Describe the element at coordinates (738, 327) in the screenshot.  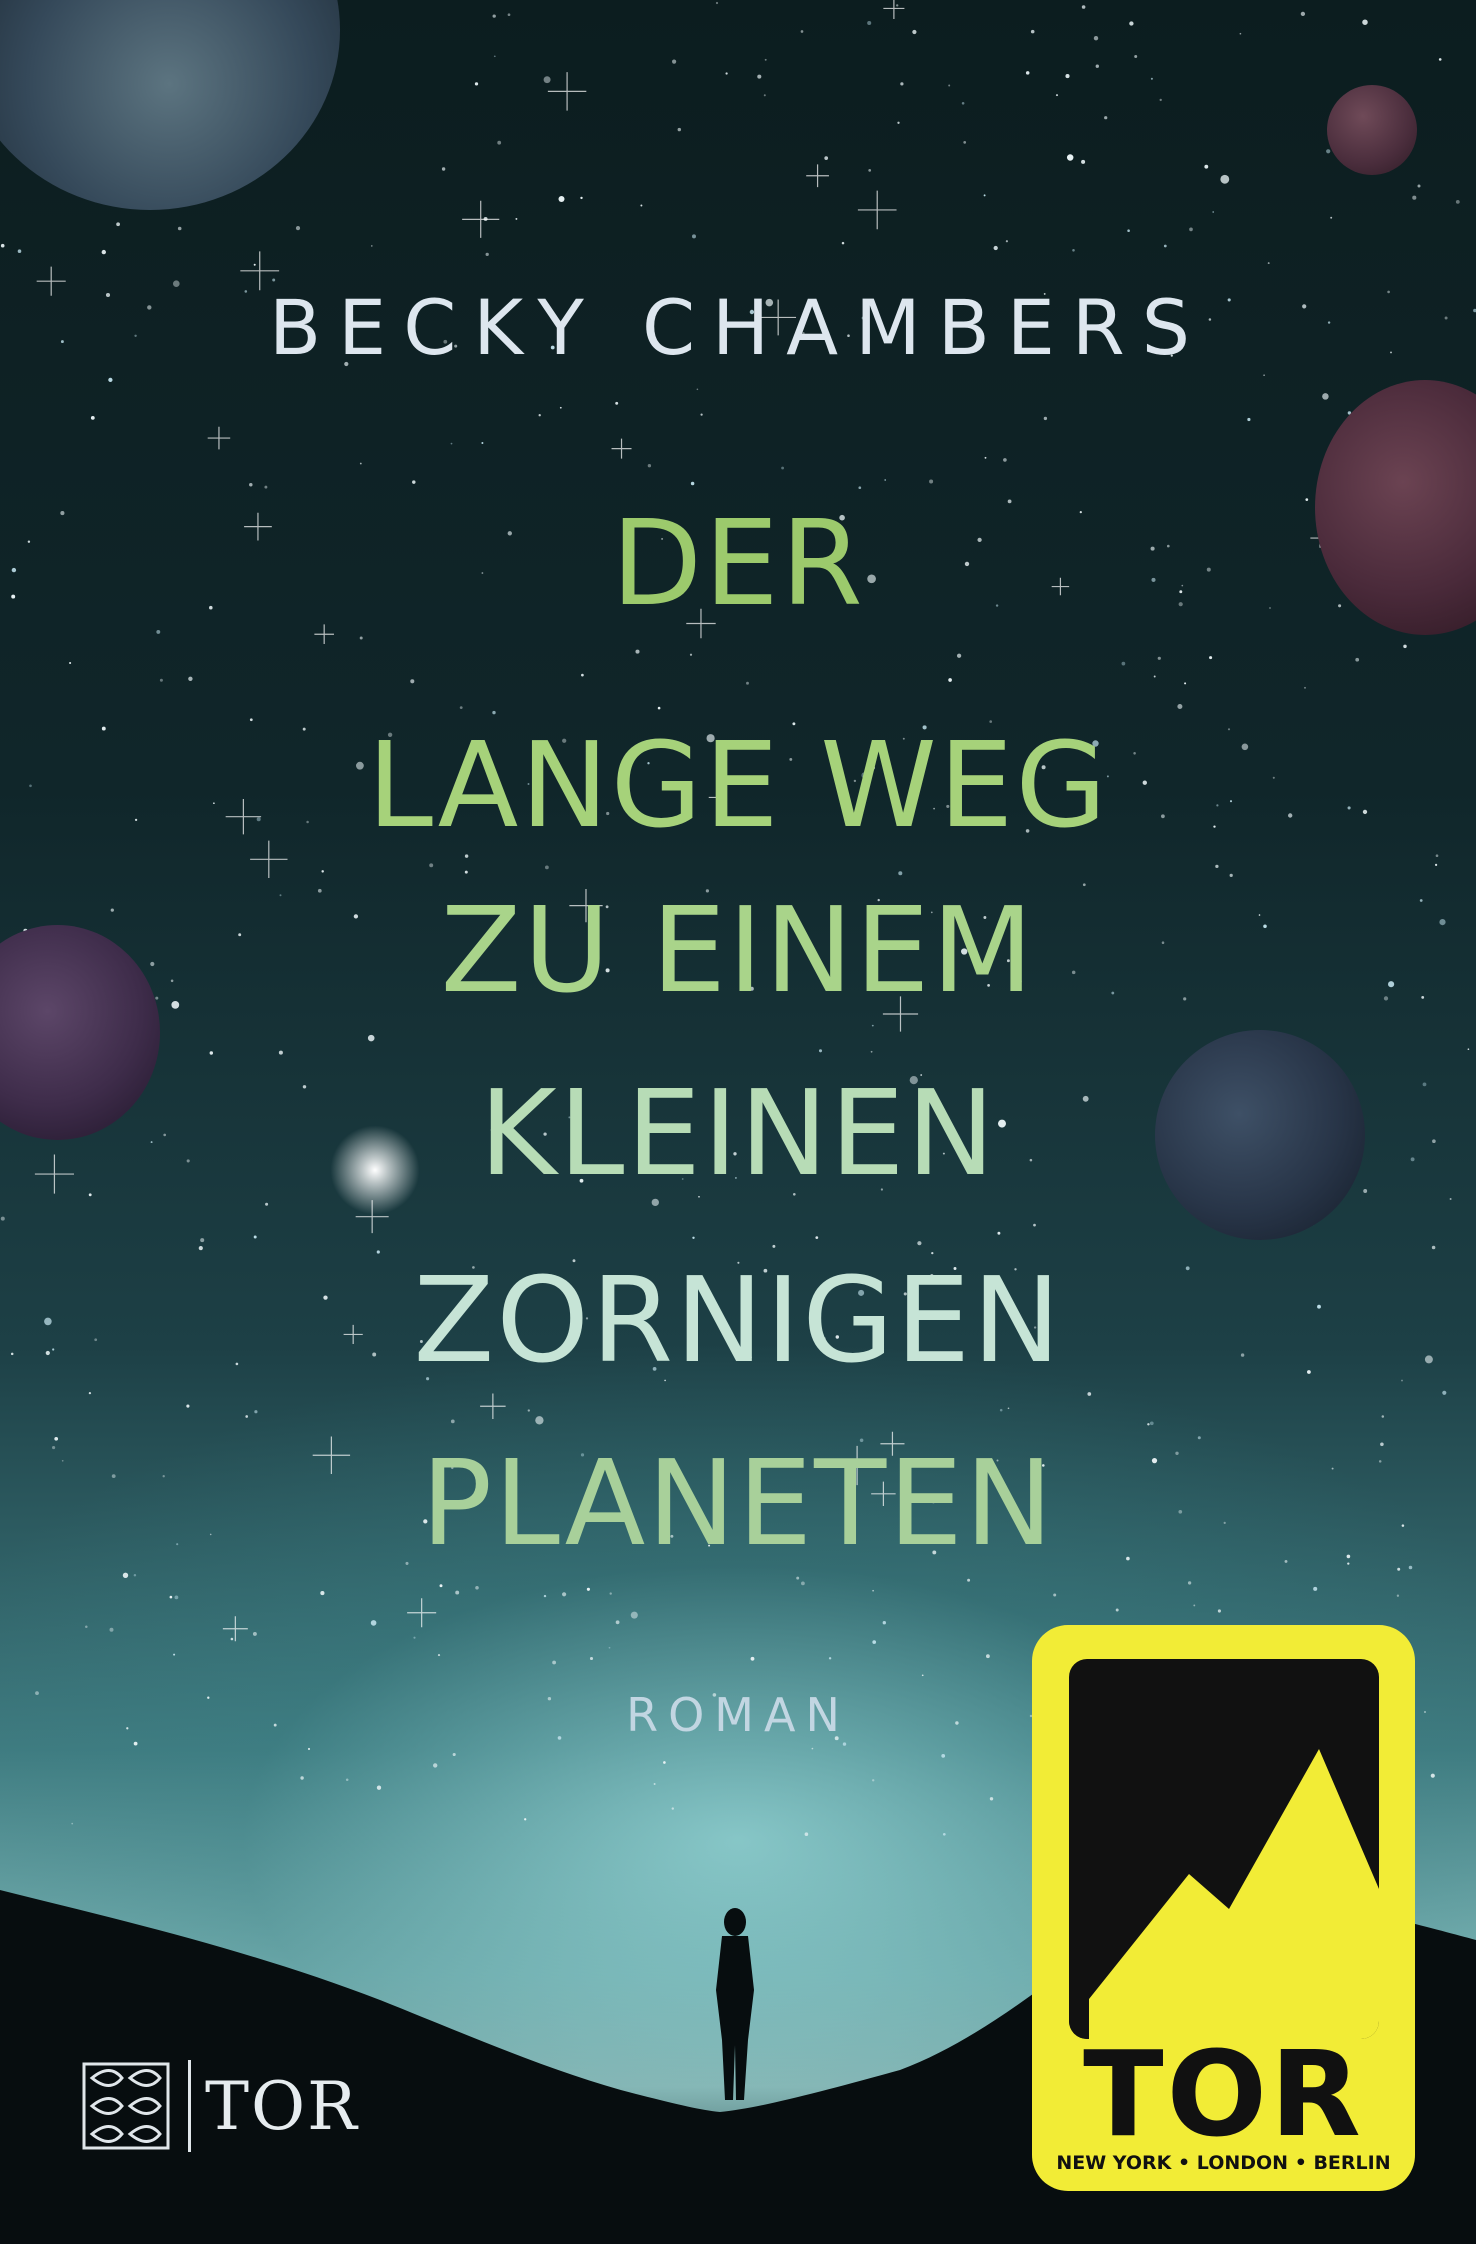
I see `author-name: BECKY CHAMBERS` at that location.